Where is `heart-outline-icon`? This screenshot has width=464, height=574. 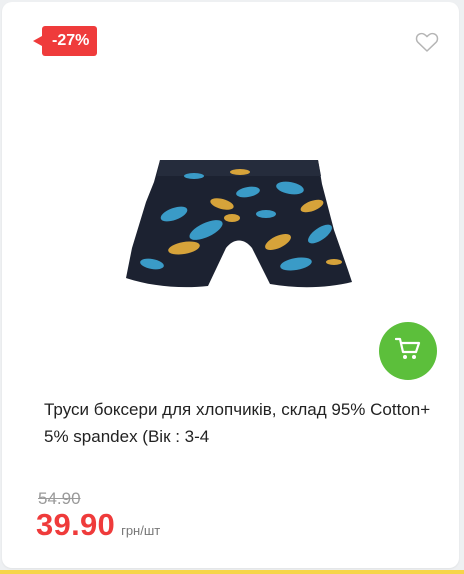
heart-outline-icon is located at coordinates (427, 42).